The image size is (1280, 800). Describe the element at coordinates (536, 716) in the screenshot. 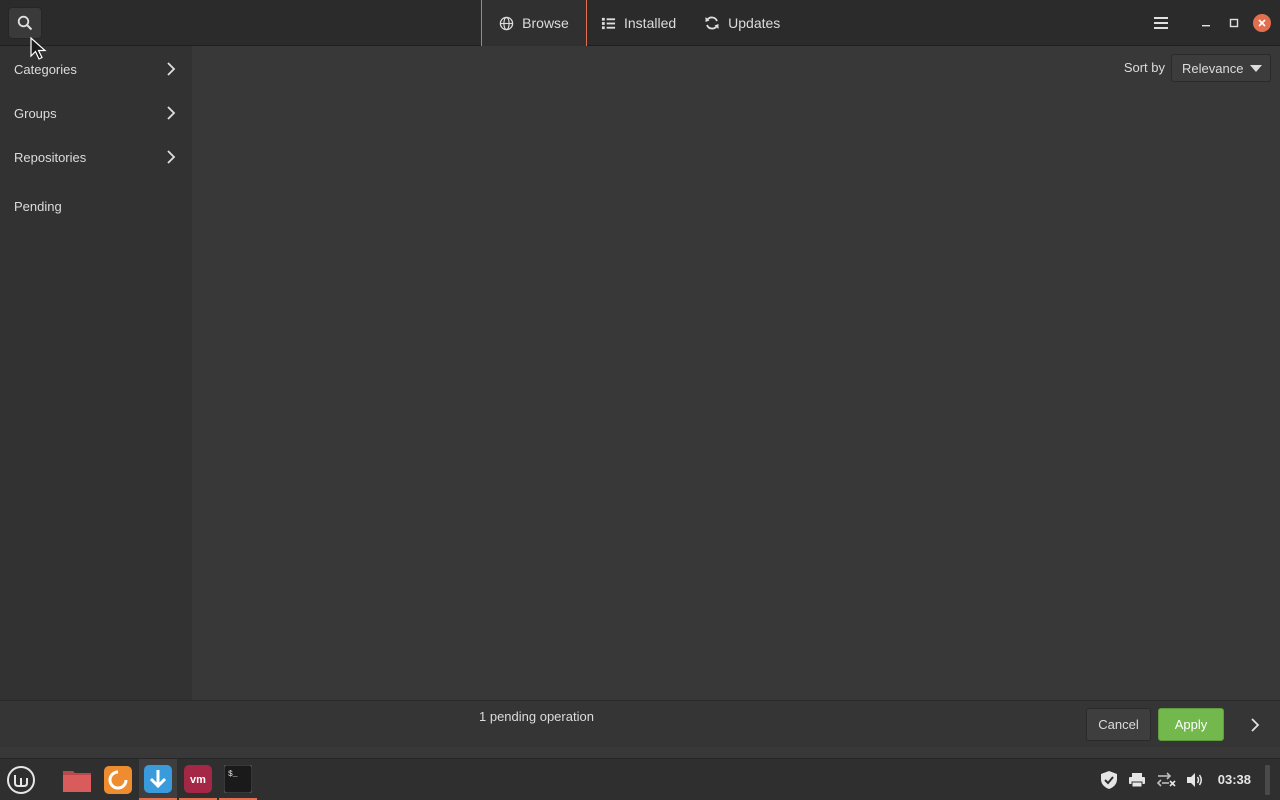

I see `pending-status: 1 pending operation` at that location.